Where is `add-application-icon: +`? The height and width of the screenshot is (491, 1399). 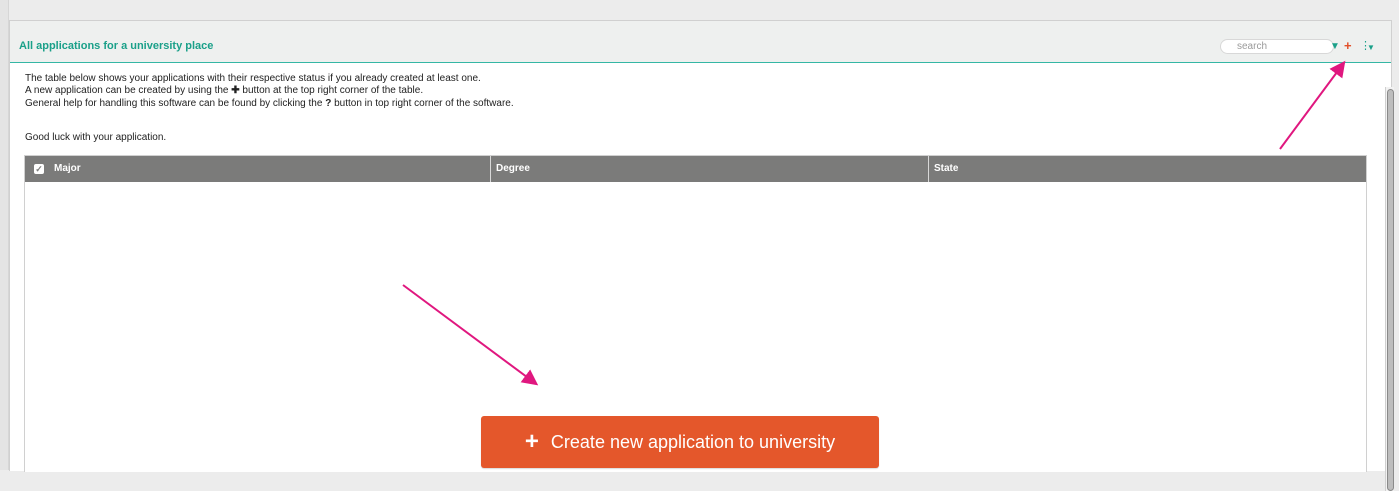 add-application-icon: + is located at coordinates (1348, 46).